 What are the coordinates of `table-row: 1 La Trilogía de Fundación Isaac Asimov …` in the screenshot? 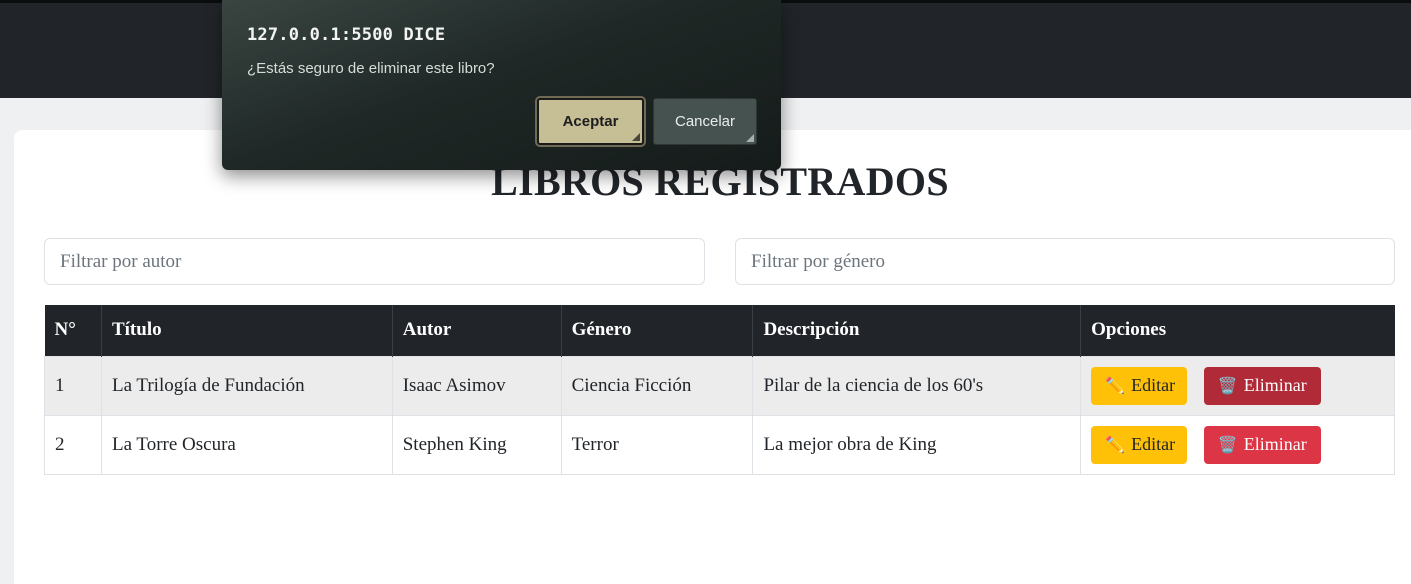 It's located at (719, 385).